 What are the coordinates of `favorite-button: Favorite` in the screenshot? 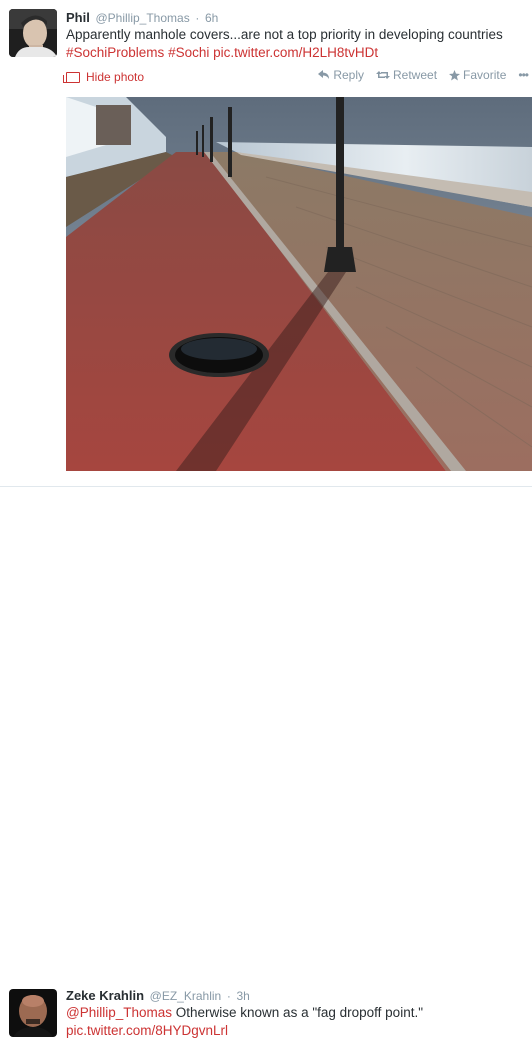 It's located at (477, 75).